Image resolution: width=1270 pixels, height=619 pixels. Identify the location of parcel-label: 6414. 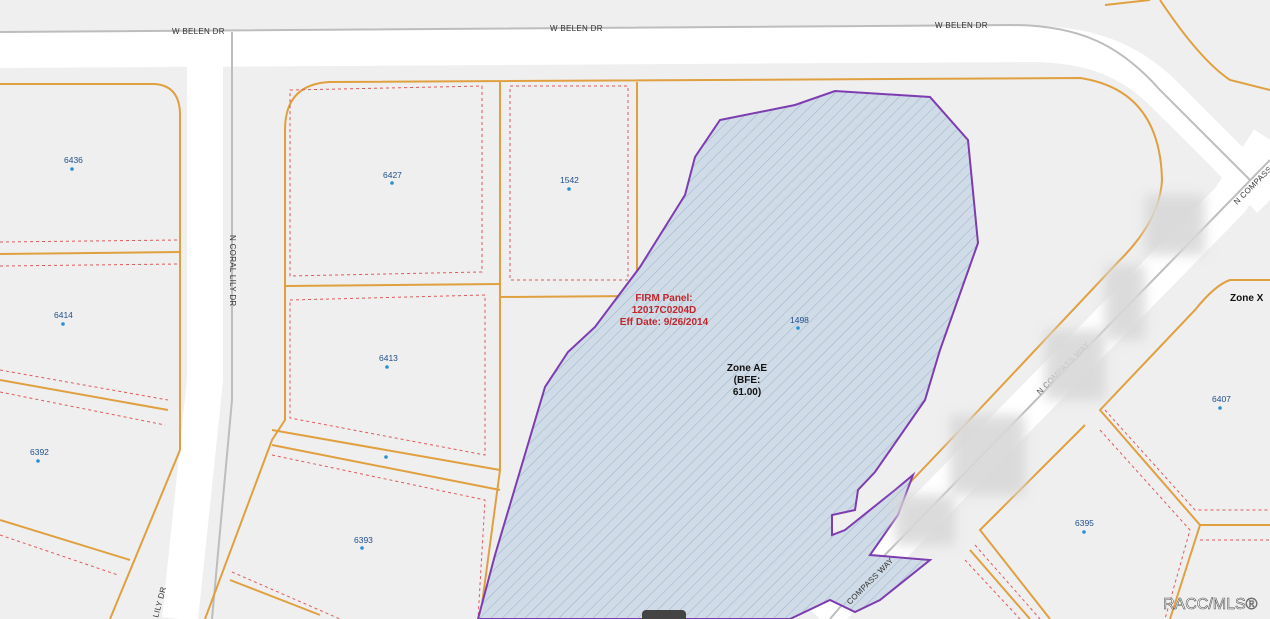
(63, 315).